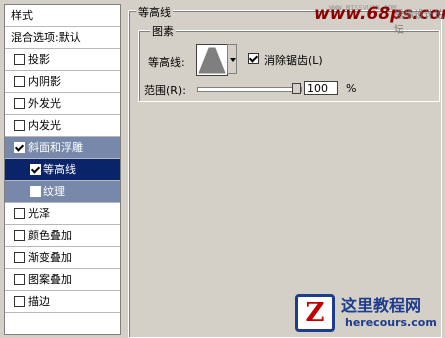 The image size is (445, 338). What do you see at coordinates (19, 279) in the screenshot?
I see `pattern-overlay-checkbox` at bounding box center [19, 279].